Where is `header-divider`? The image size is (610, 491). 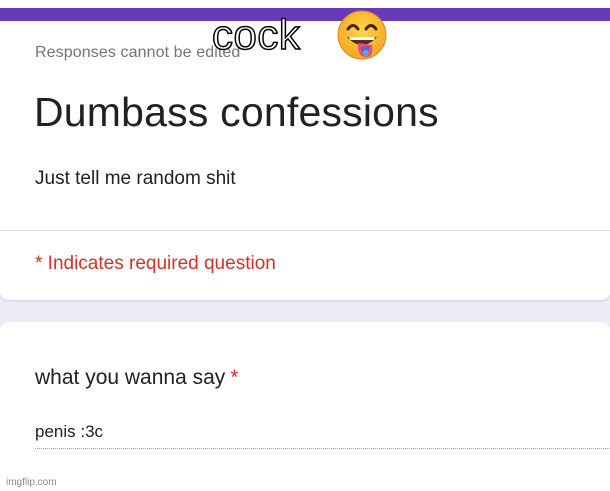 header-divider is located at coordinates (305, 230).